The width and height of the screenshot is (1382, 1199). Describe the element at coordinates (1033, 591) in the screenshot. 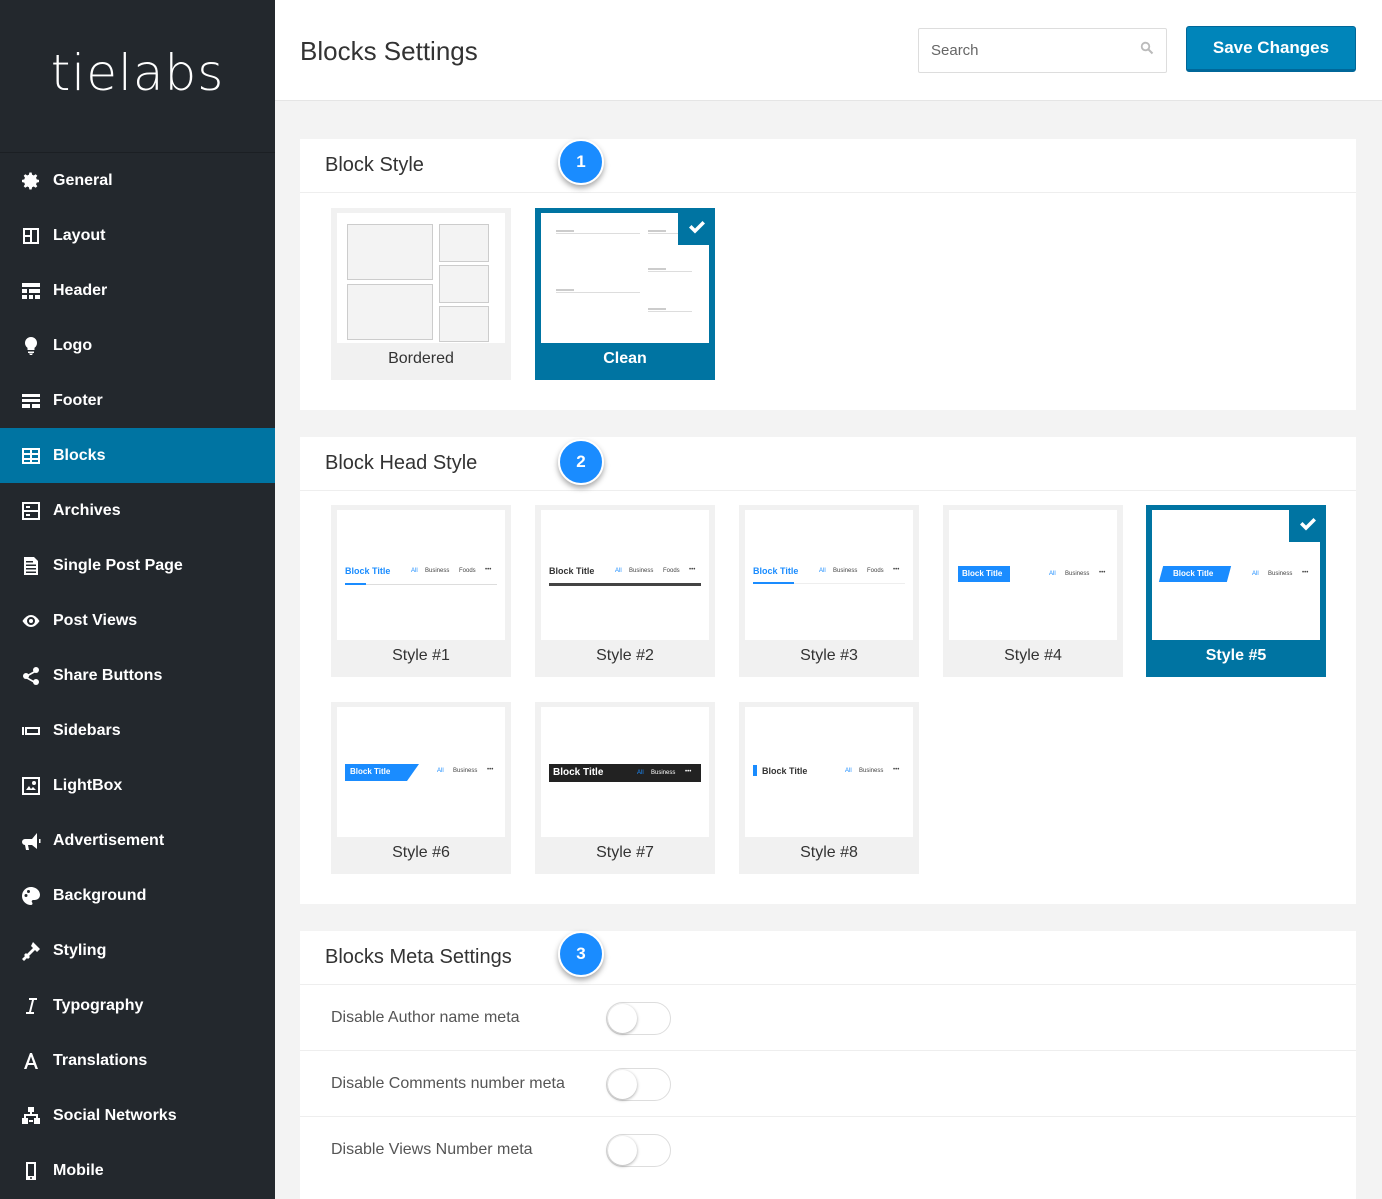

I see `head-style-option-4: Block Title All Business ••• Style #4` at that location.